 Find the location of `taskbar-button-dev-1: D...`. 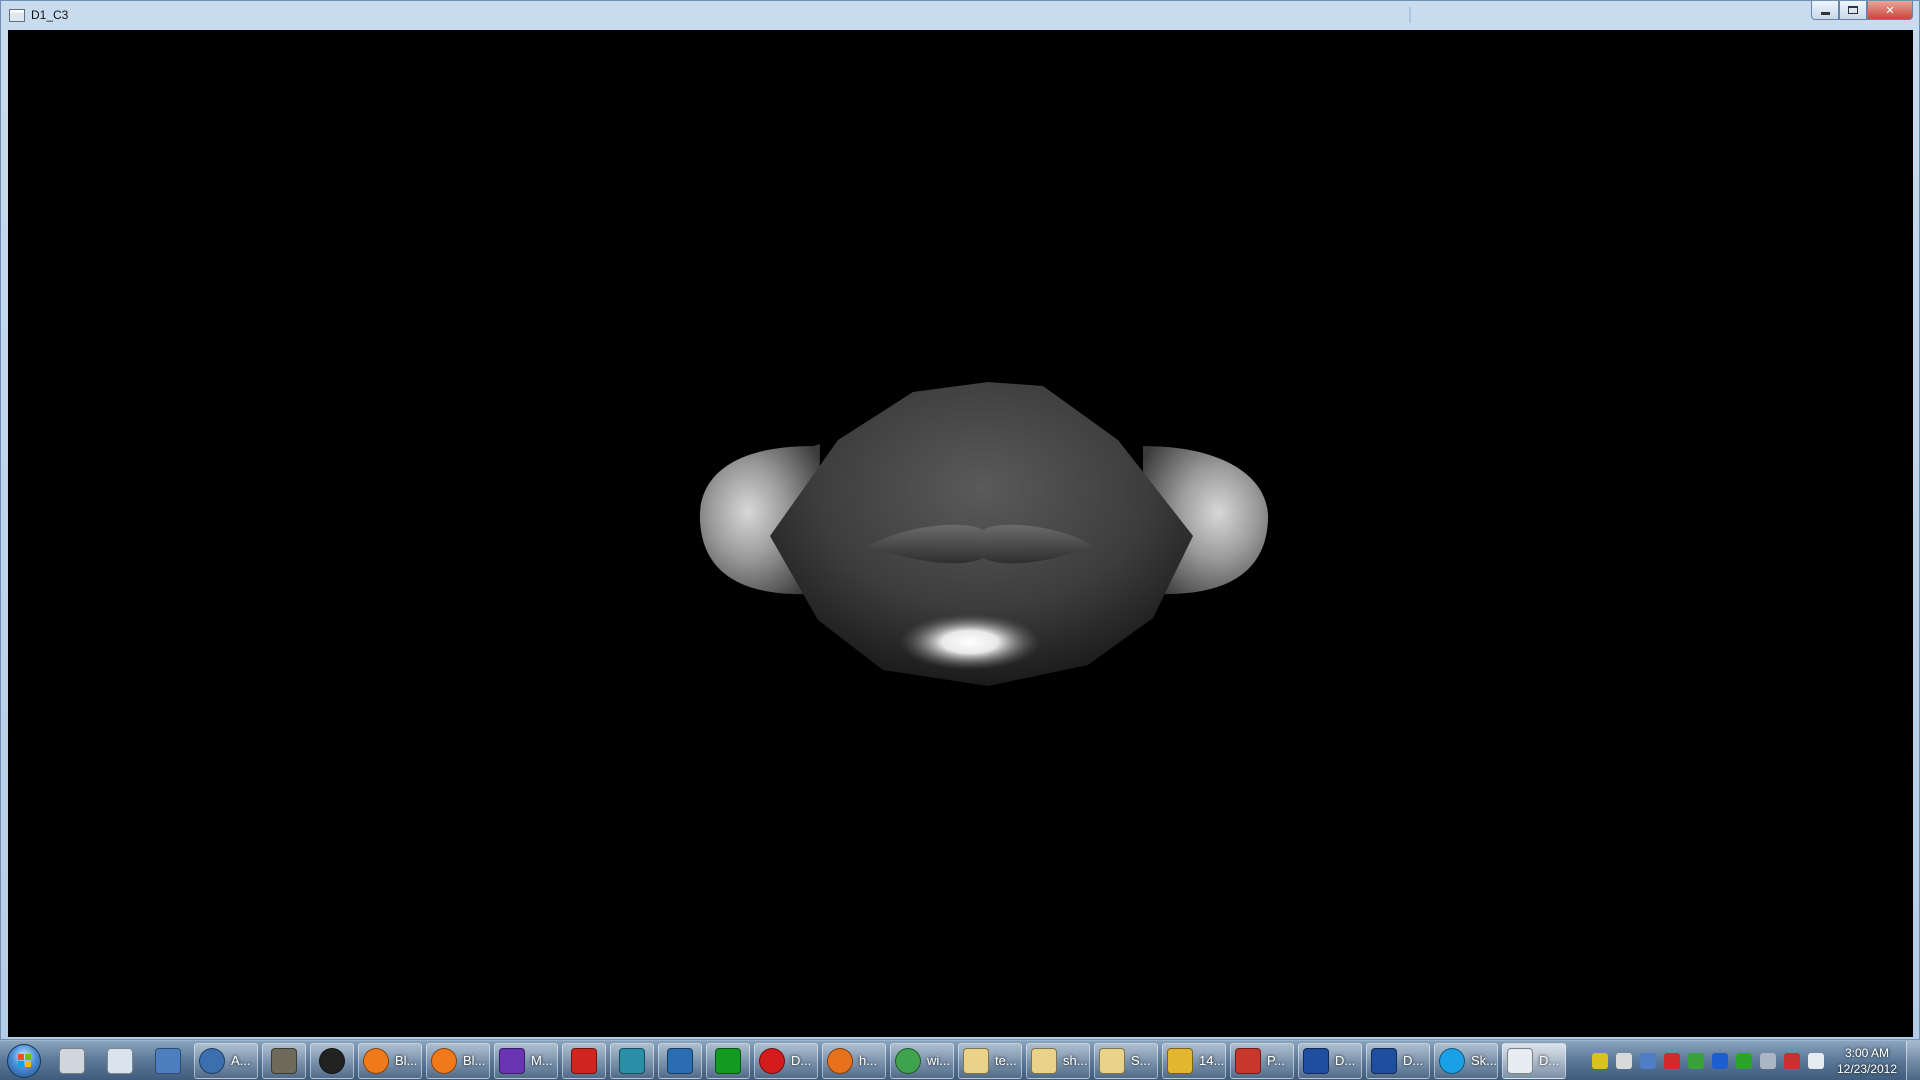

taskbar-button-dev-1: D... is located at coordinates (1330, 1060).